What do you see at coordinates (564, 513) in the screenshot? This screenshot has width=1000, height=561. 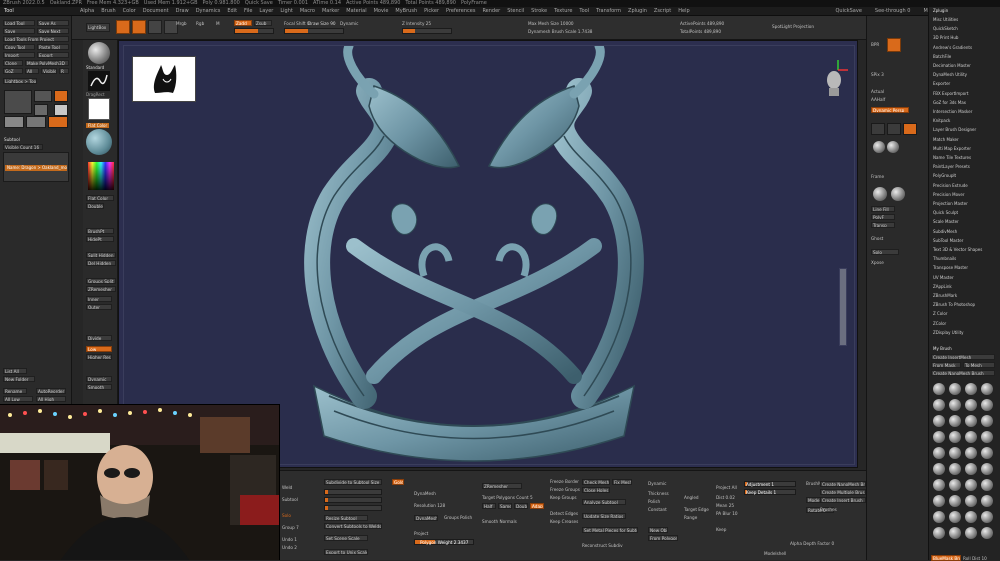 I see `detect-edges-label: Detect Edges` at bounding box center [564, 513].